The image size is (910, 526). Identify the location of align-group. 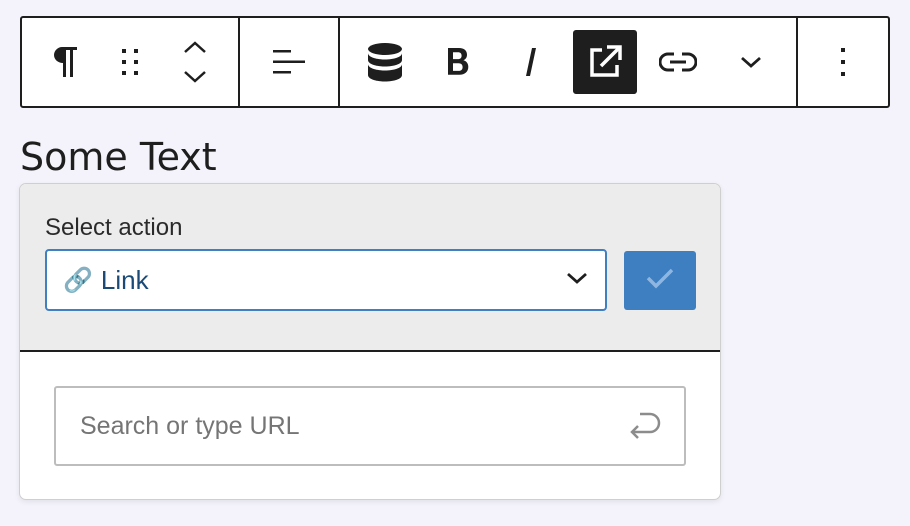
(290, 62).